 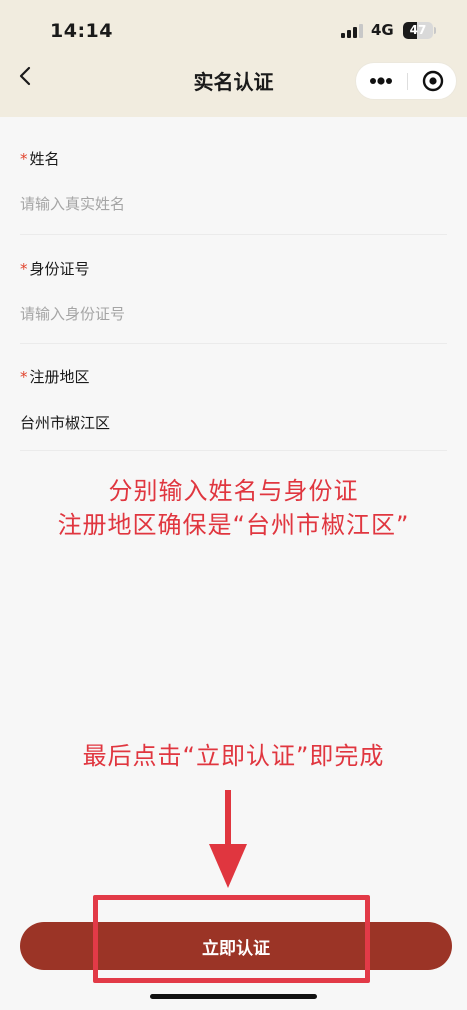 I want to click on network-label: 4G, so click(x=382, y=30).